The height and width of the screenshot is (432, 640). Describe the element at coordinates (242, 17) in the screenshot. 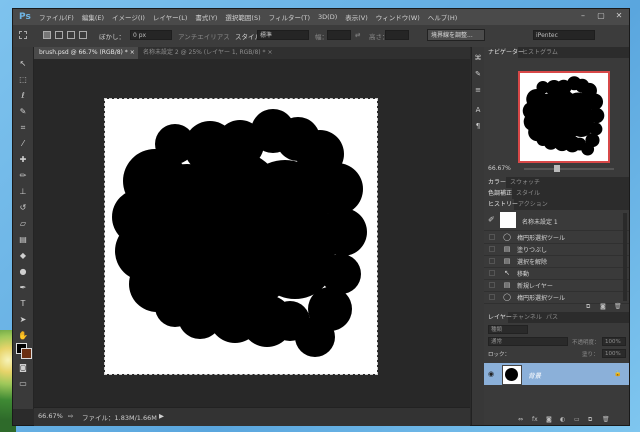

I see `menu-select: 選択範囲(S)` at that location.